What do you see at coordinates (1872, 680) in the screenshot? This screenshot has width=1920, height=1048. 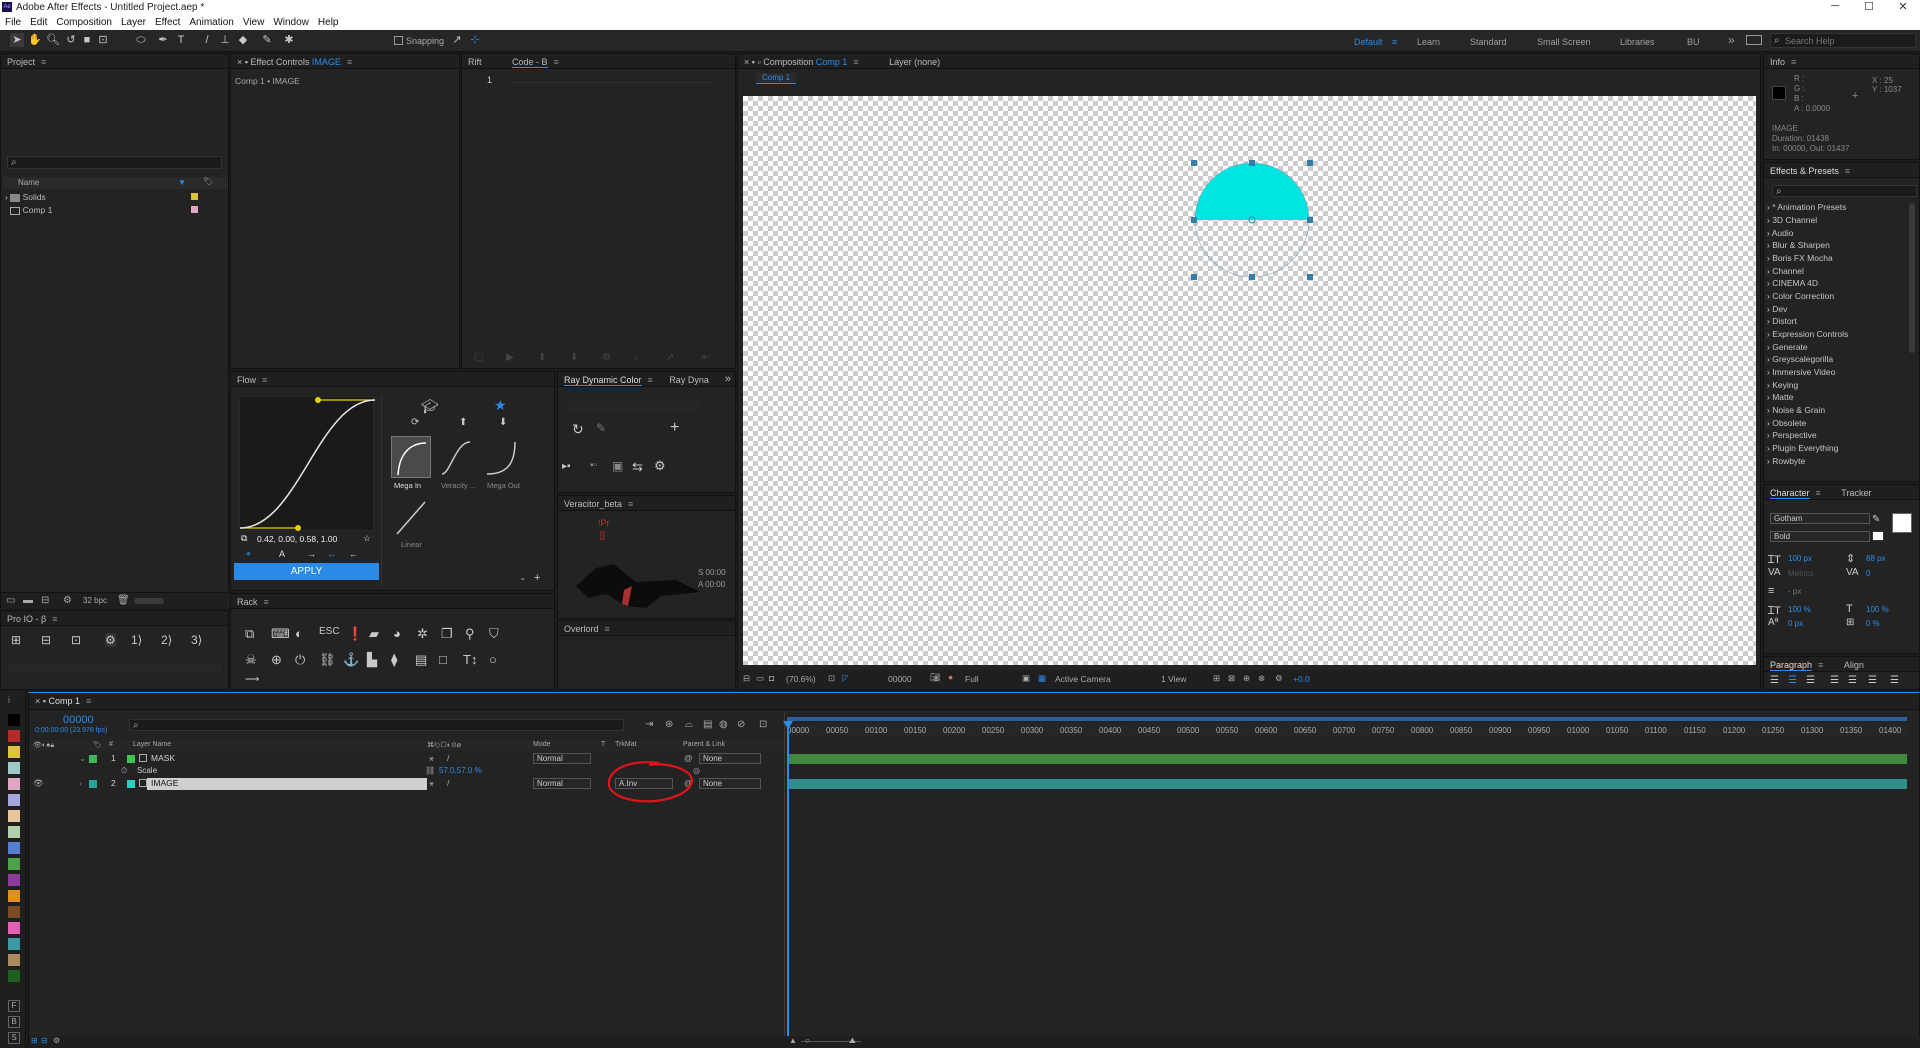 I see `justify-right-icon: ☰` at bounding box center [1872, 680].